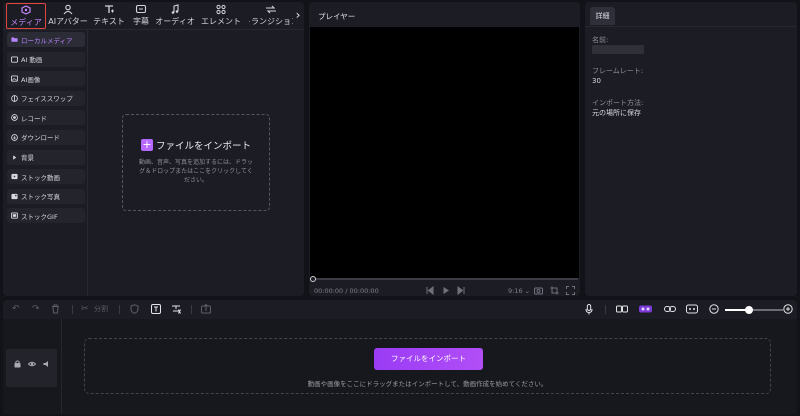 The image size is (800, 416). What do you see at coordinates (14, 137) in the screenshot?
I see `download-icon` at bounding box center [14, 137].